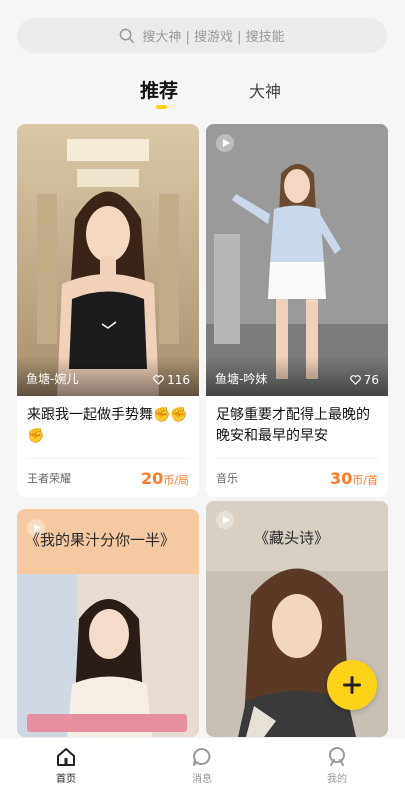 This screenshot has height=789, width=405. What do you see at coordinates (213, 37) in the screenshot?
I see `search-placeholder: 搜大神 | 搜游戏 | 搜技能` at bounding box center [213, 37].